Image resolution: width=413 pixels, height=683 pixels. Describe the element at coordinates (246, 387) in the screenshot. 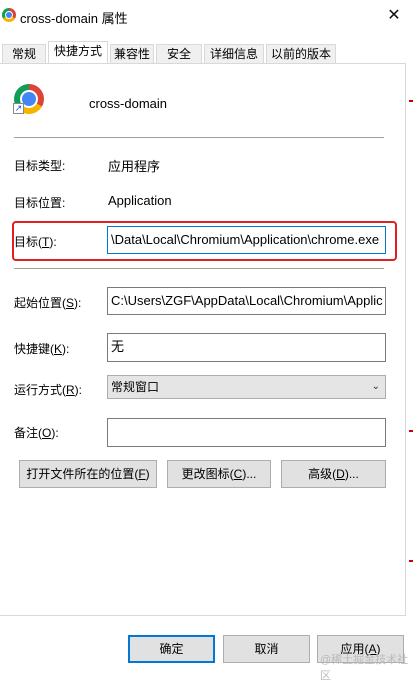

I see `run-select: 常规窗口 ⌄` at that location.